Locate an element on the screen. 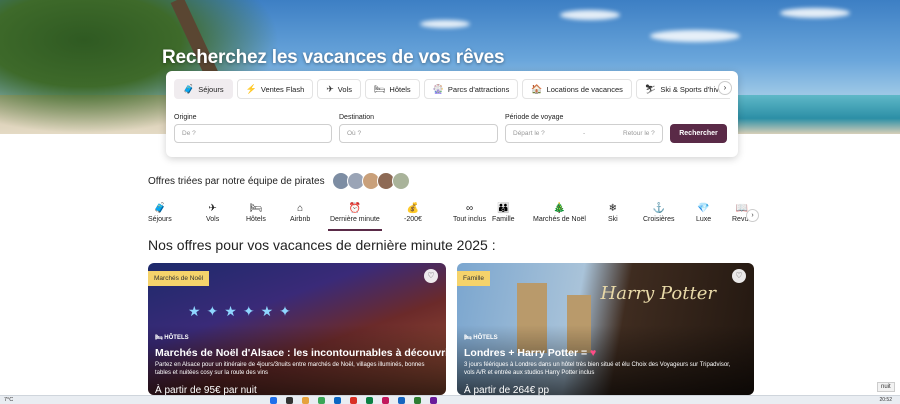  offer-title-text: Londres + Harry Potter = is located at coordinates (526, 353).